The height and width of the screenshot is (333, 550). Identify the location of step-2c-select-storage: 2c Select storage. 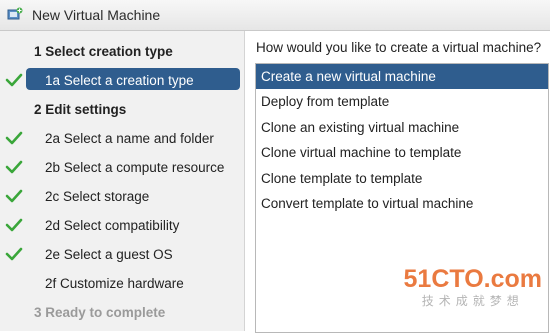
(122, 196).